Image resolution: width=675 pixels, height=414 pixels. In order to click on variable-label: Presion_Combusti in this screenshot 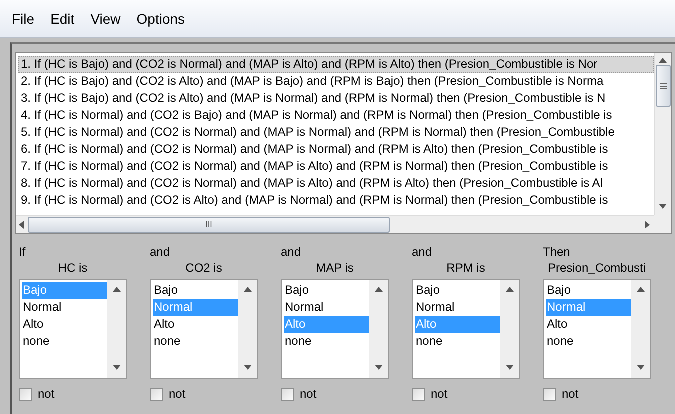, I will do `click(597, 268)`.